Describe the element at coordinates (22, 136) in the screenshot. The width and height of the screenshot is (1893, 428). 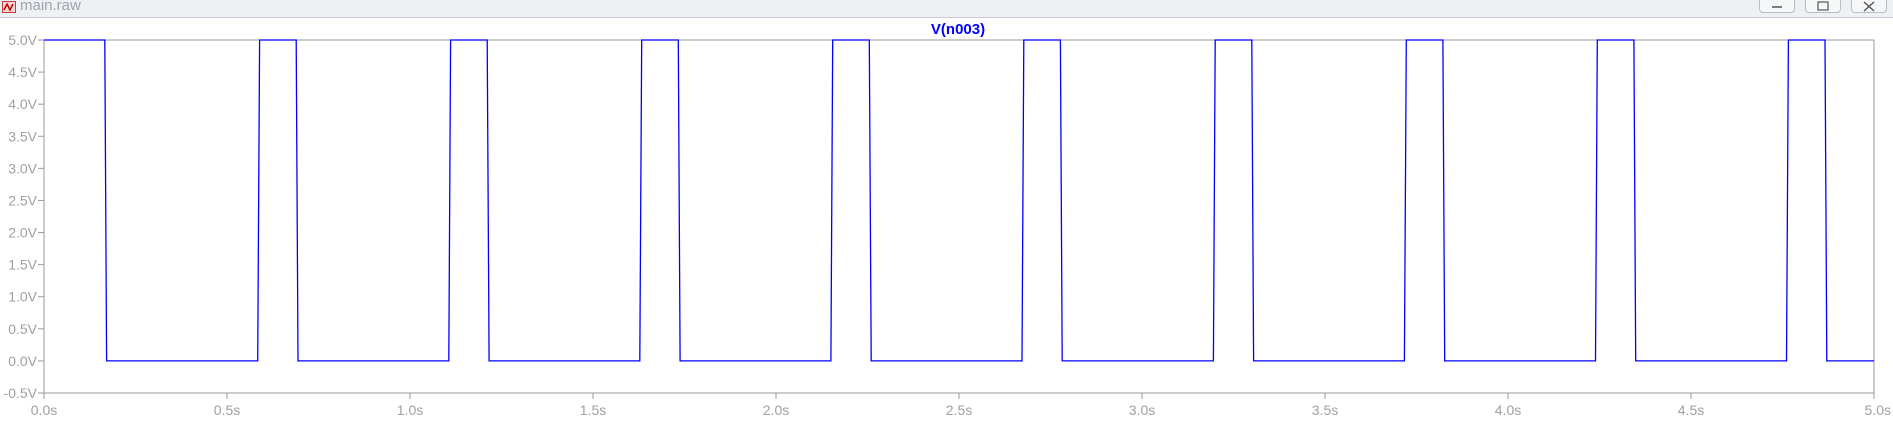
I see `y-tick-label: 3.5V` at that location.